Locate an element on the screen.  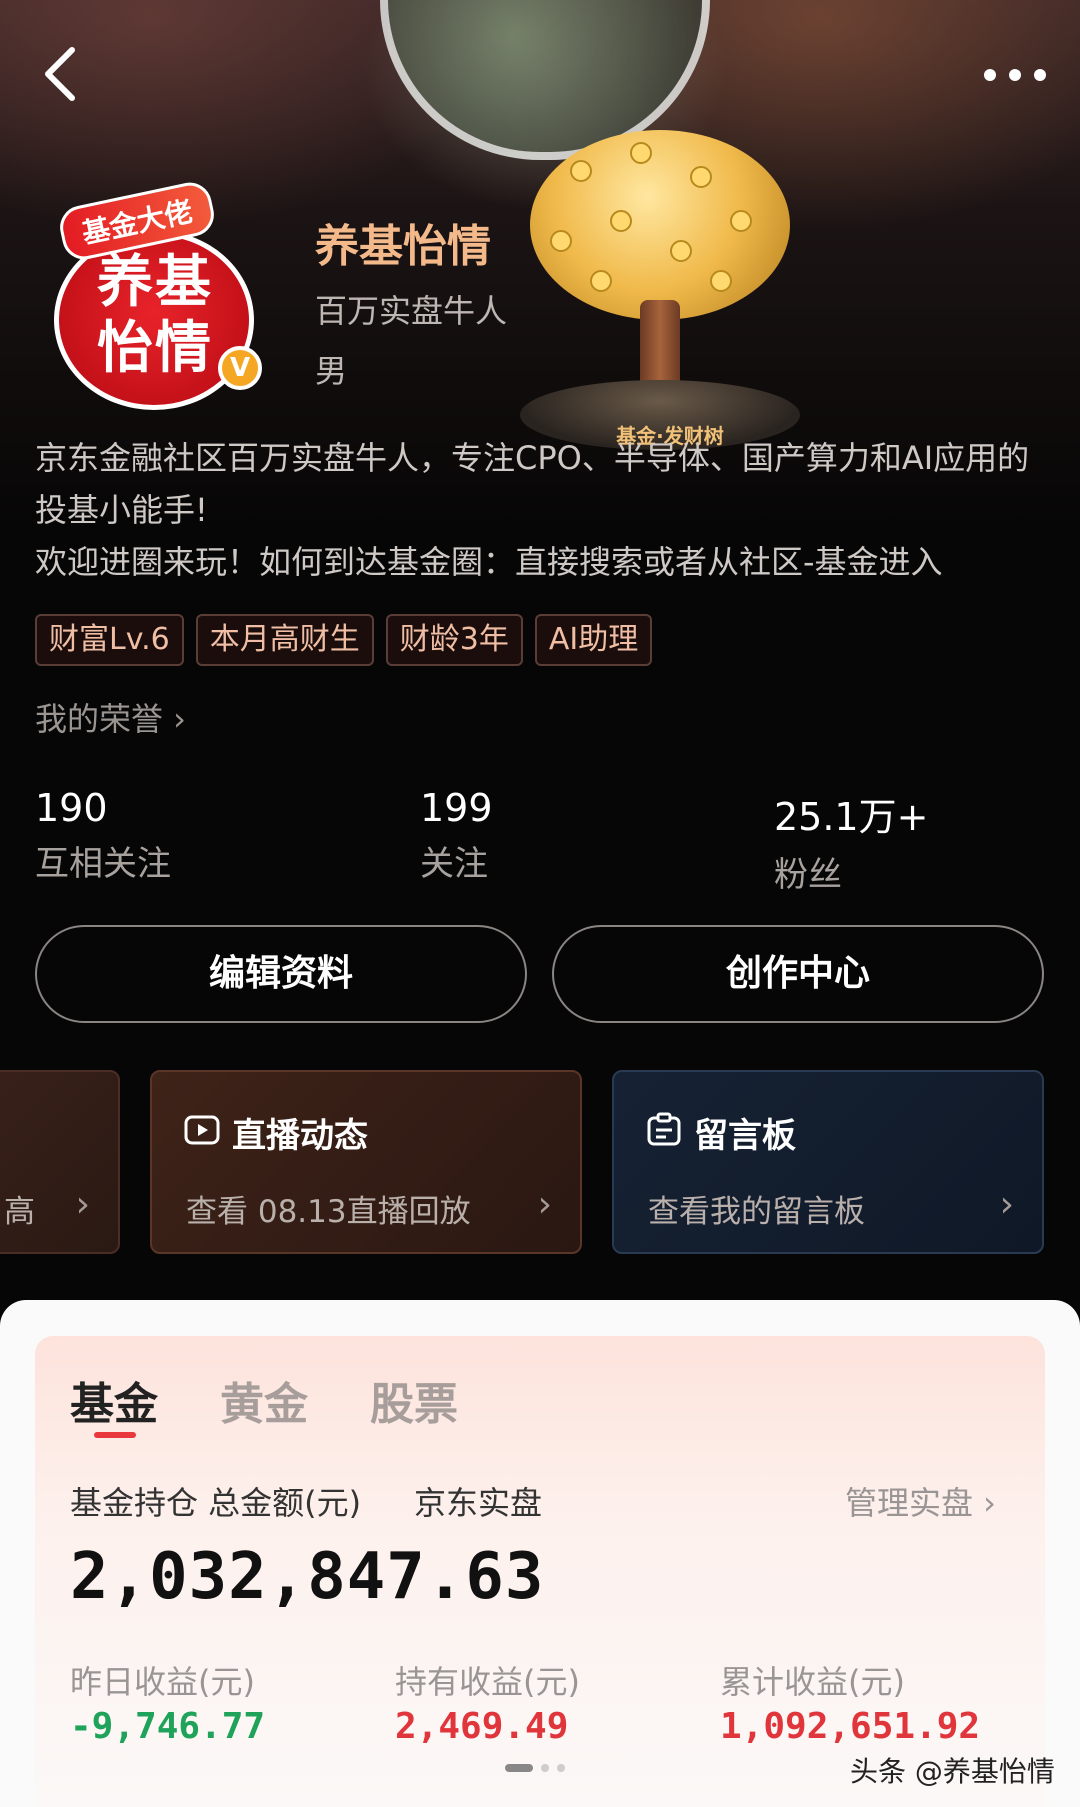
tab-stock: 股票 is located at coordinates (414, 1400).